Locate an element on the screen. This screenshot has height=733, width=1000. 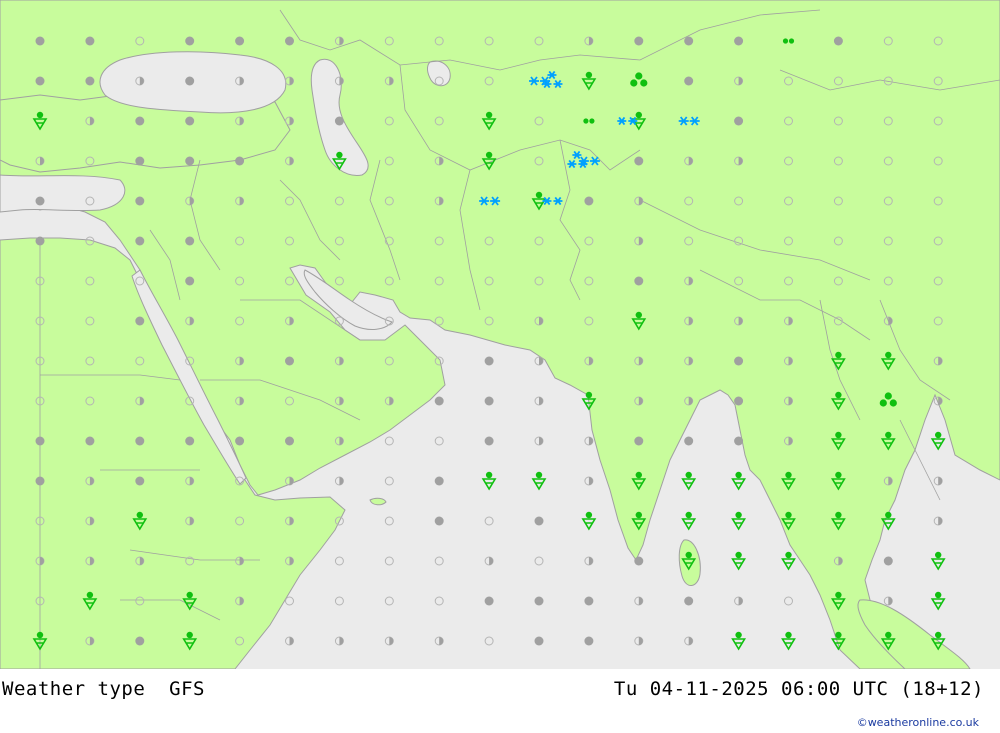
credit-link: ©weatheronline.co.uk is located at coordinates (918, 722).